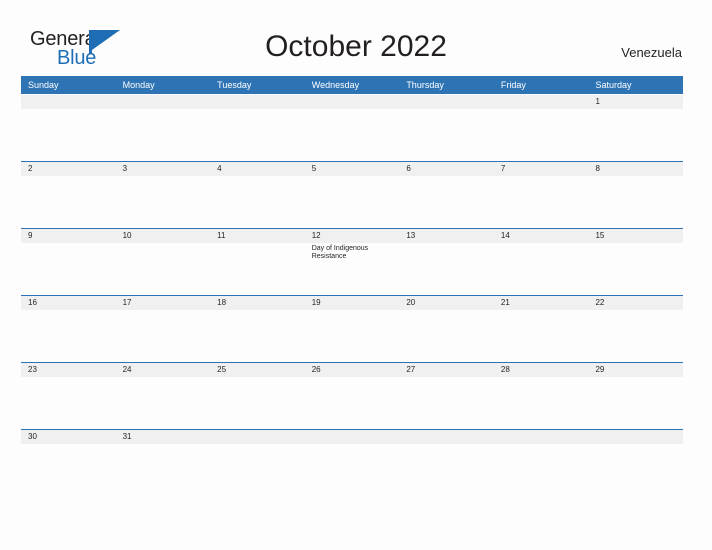 Image resolution: width=712 pixels, height=550 pixels. I want to click on day-number: 7, so click(541, 169).